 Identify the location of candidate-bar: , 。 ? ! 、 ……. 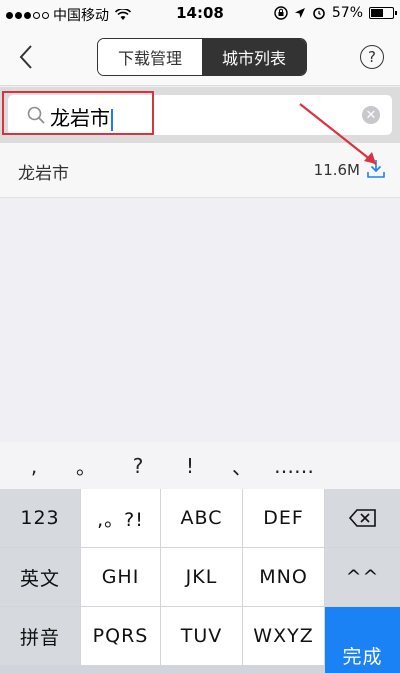
(200, 465).